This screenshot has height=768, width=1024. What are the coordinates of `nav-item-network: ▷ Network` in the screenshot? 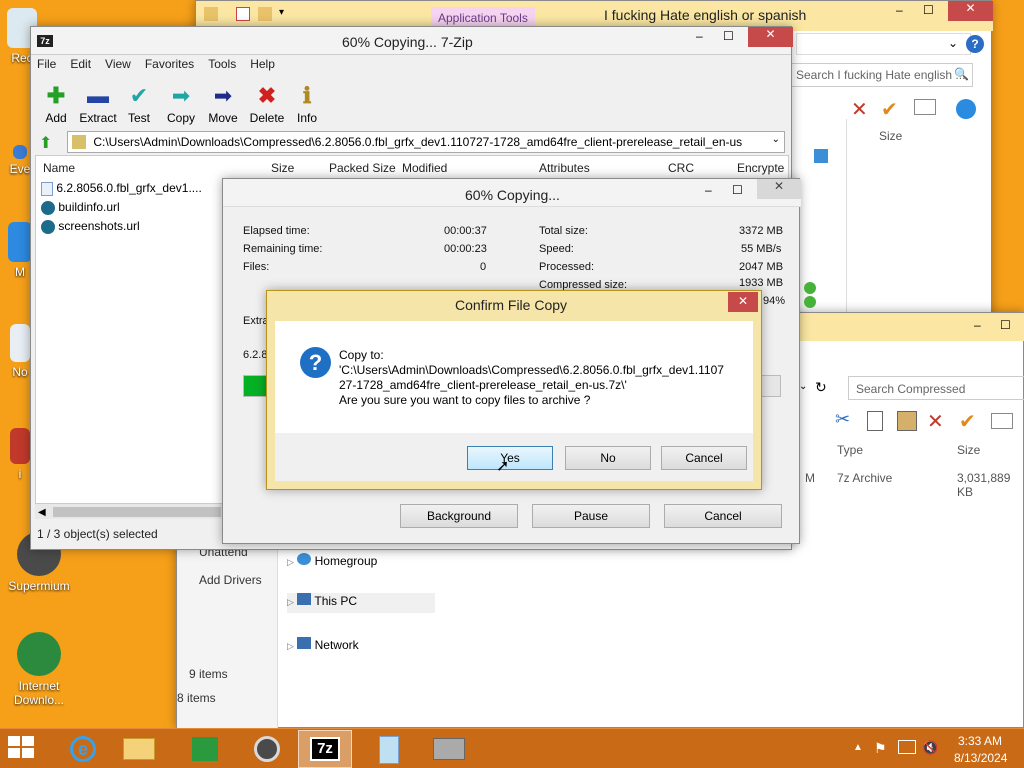 It's located at (367, 647).